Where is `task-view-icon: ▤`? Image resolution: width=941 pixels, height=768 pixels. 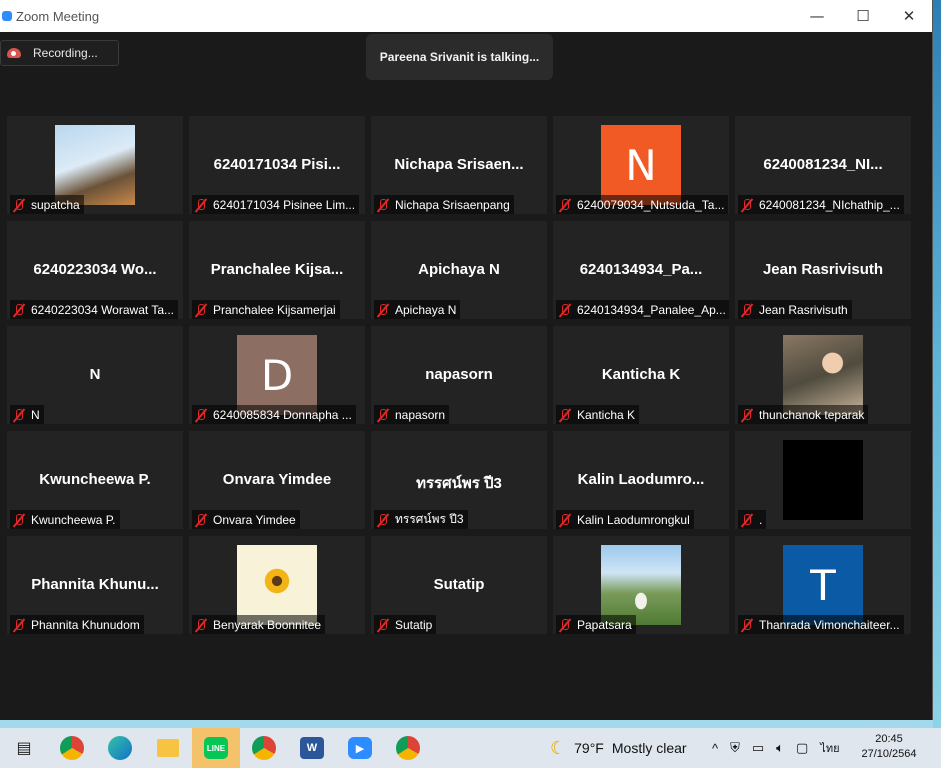
task-view-icon: ▤ is located at coordinates (24, 748).